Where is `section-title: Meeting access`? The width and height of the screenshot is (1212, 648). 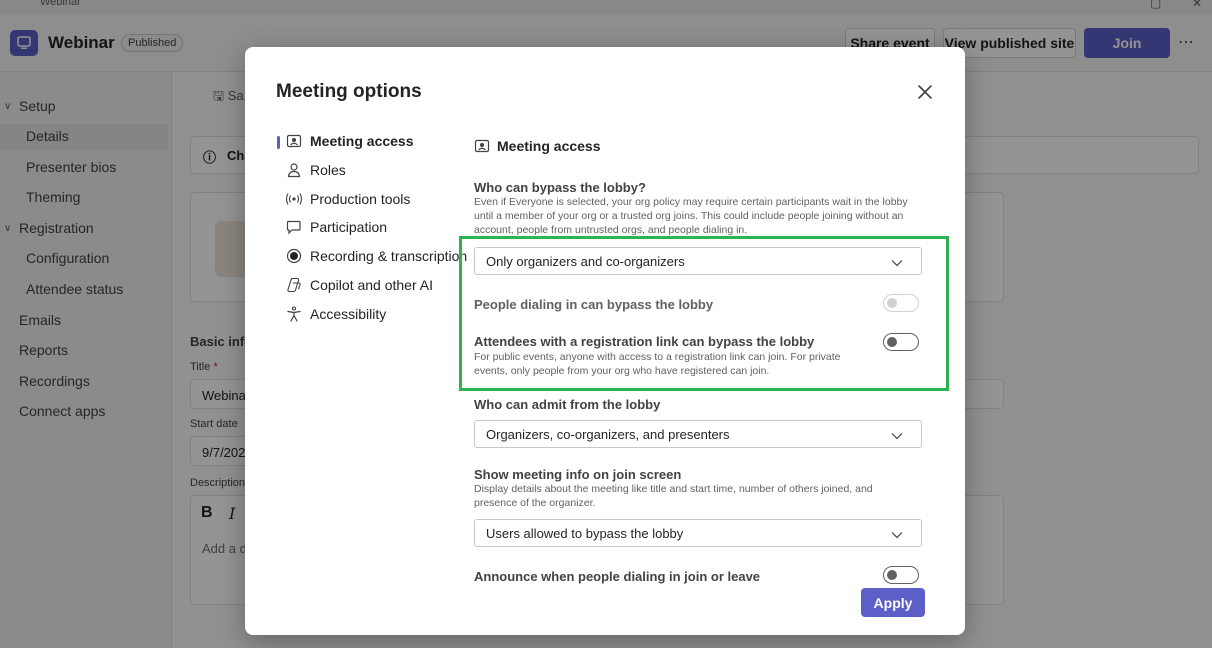
section-title: Meeting access is located at coordinates (537, 146).